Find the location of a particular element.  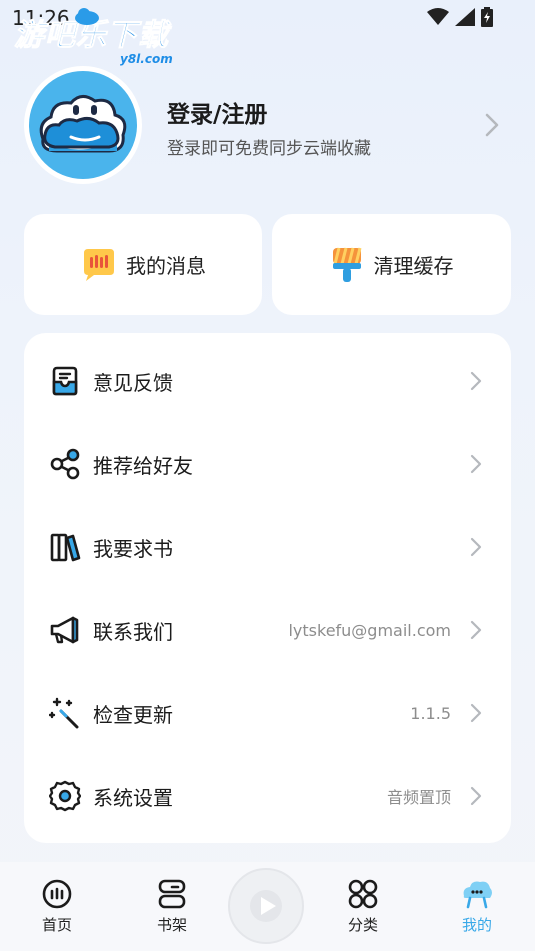

gear-icon is located at coordinates (65, 796).